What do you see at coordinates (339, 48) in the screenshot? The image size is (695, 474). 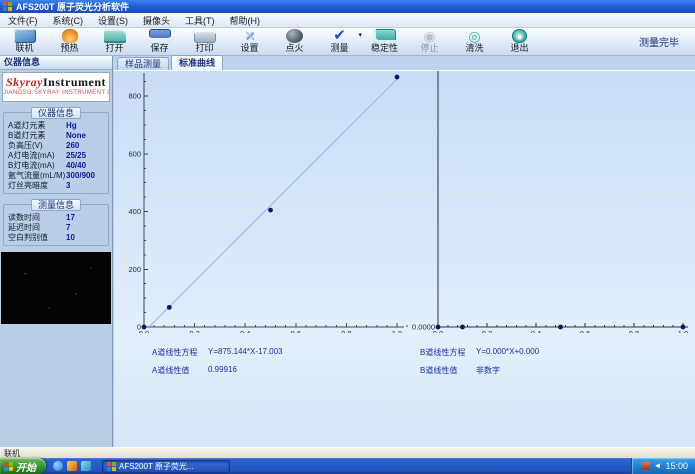 I see `toolbar-button-label: 测量` at bounding box center [339, 48].